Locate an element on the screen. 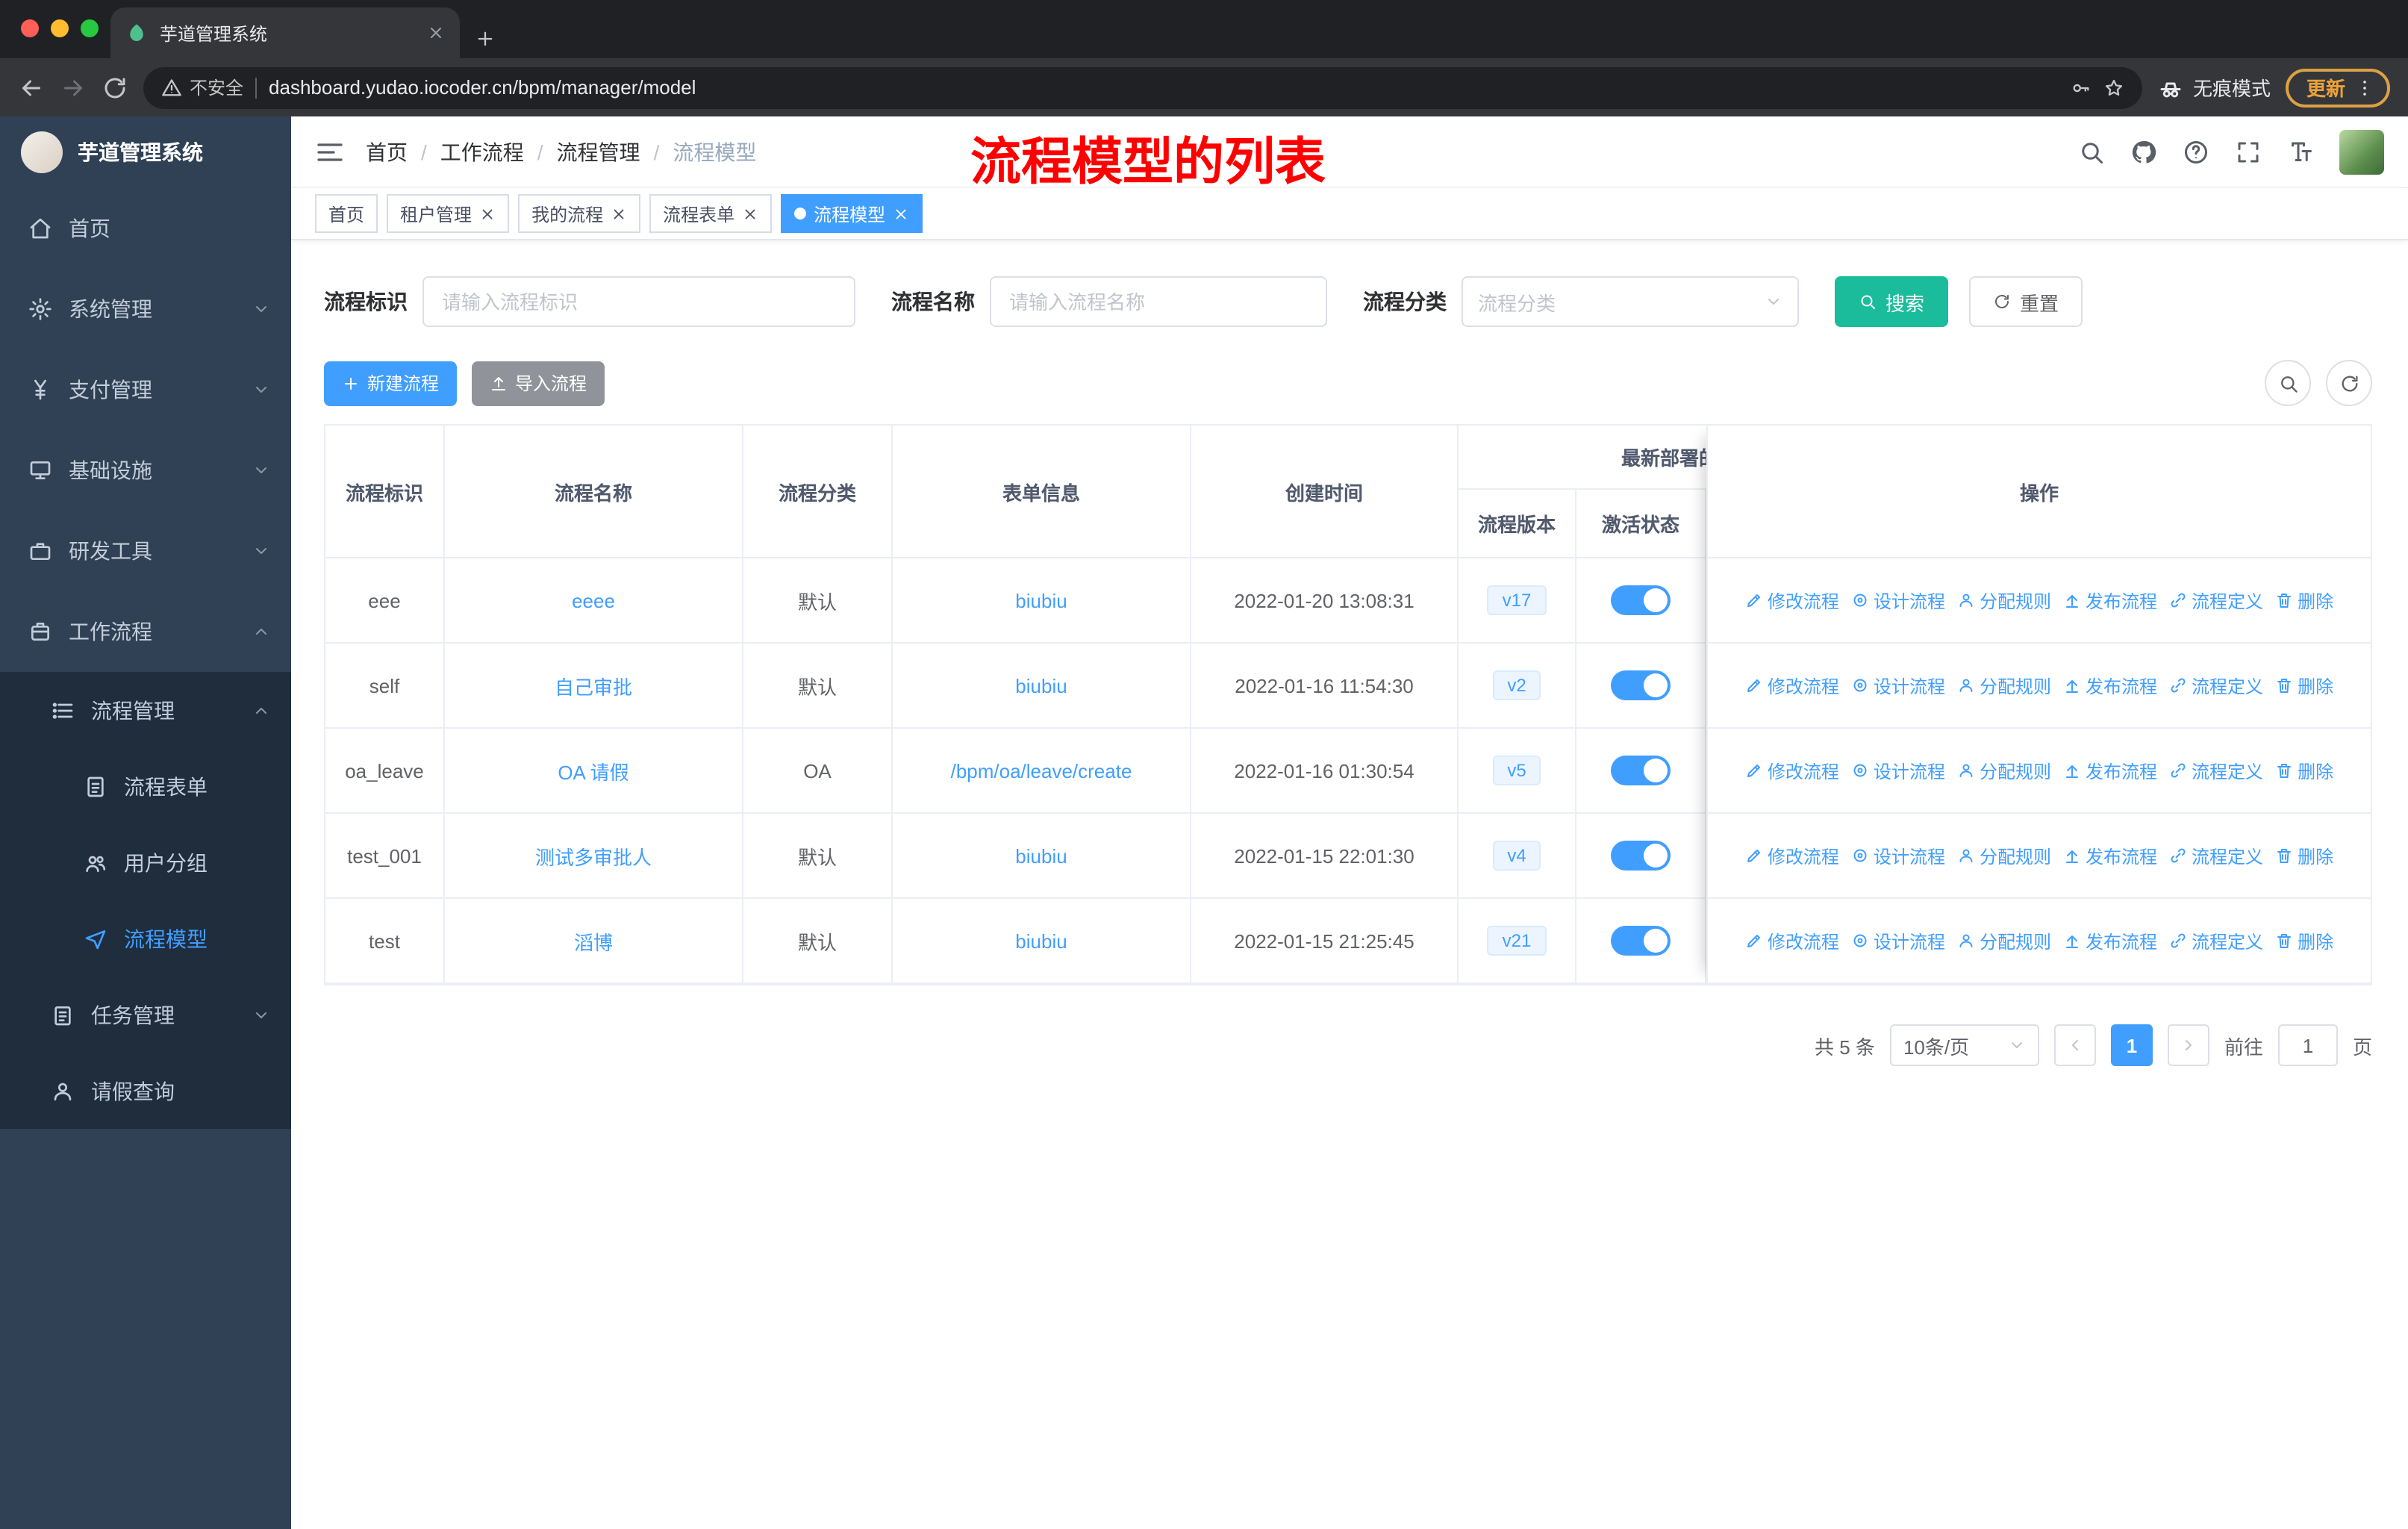 Image resolution: width=2408 pixels, height=1529 pixels. sidebar-item-leave-query: 请假查询 is located at coordinates (145, 1091).